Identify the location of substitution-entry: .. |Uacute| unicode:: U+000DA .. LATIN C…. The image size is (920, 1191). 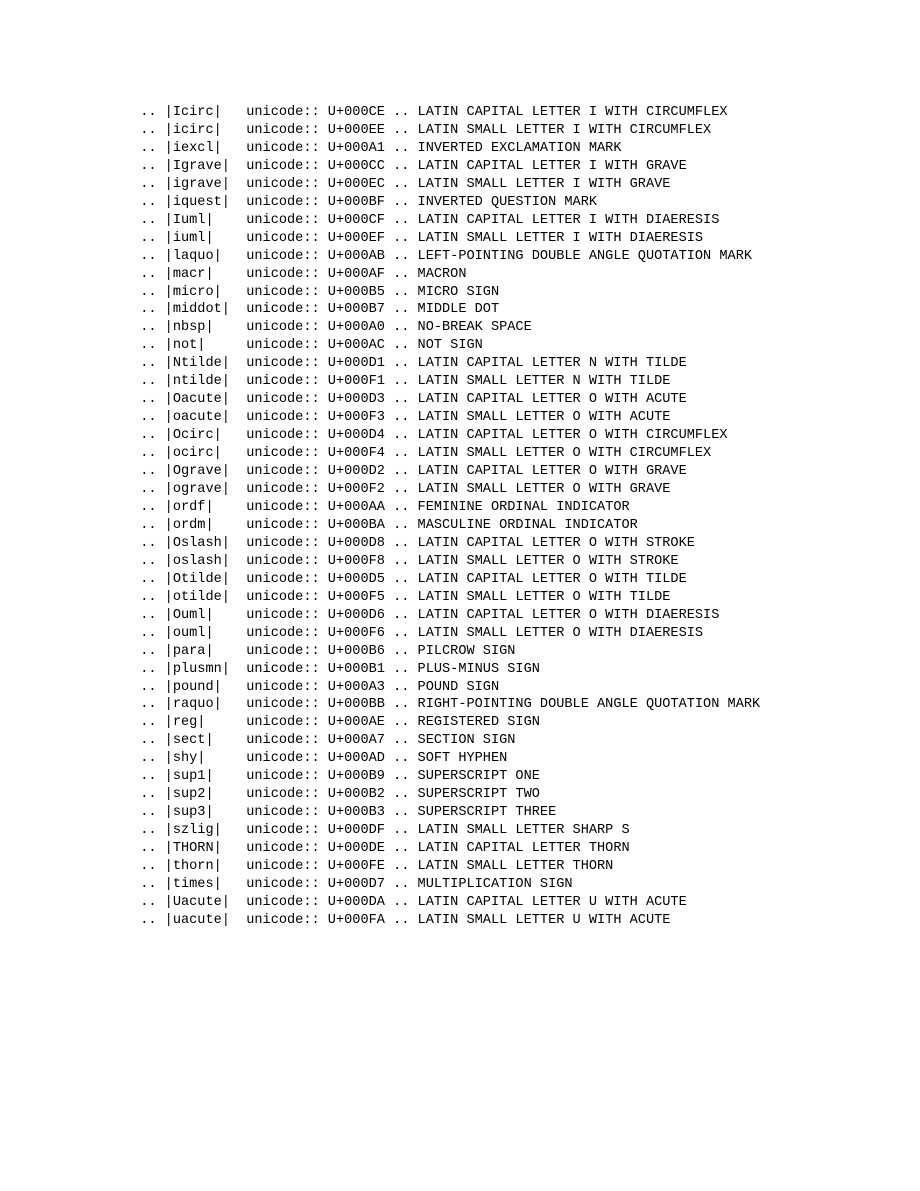
(413, 902).